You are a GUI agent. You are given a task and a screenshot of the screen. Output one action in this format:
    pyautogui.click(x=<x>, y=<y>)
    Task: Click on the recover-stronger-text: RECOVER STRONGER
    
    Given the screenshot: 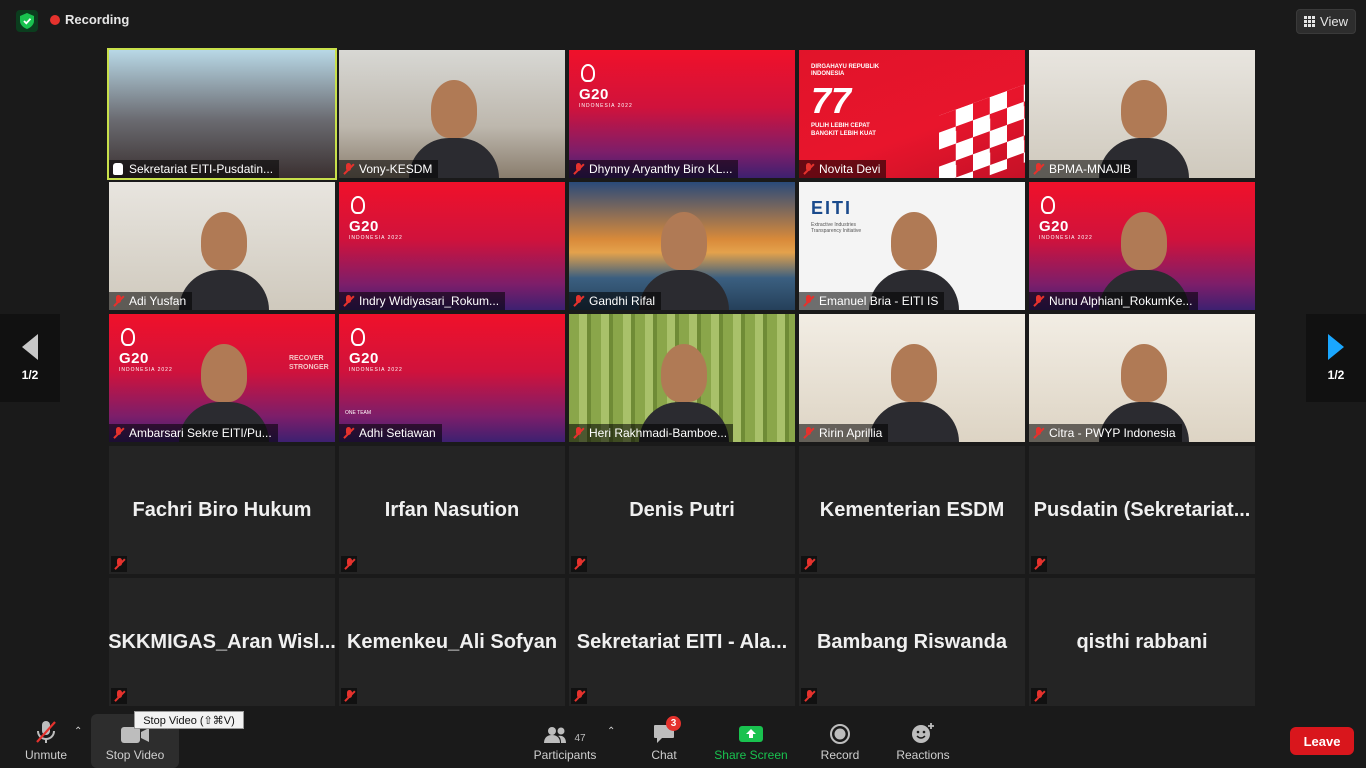 What is the action you would take?
    pyautogui.click(x=309, y=363)
    